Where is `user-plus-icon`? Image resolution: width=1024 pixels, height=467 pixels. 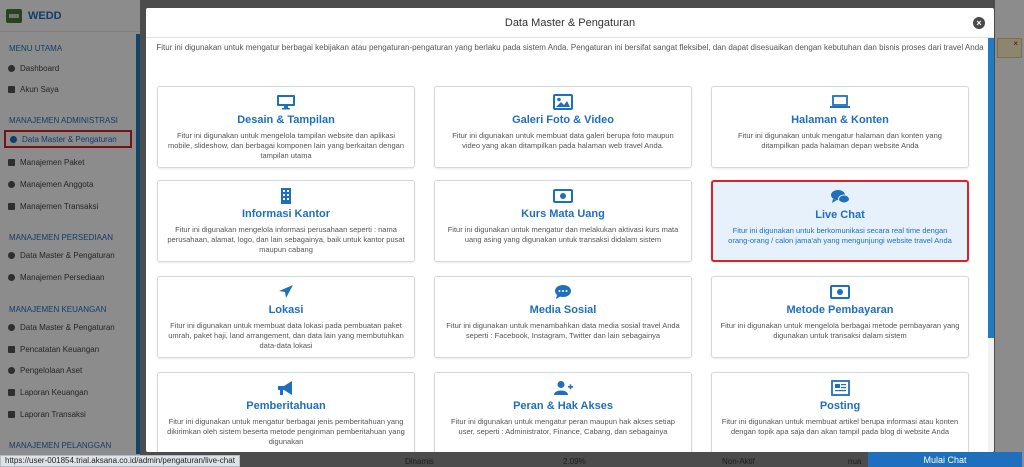
user-plus-icon is located at coordinates (563, 388).